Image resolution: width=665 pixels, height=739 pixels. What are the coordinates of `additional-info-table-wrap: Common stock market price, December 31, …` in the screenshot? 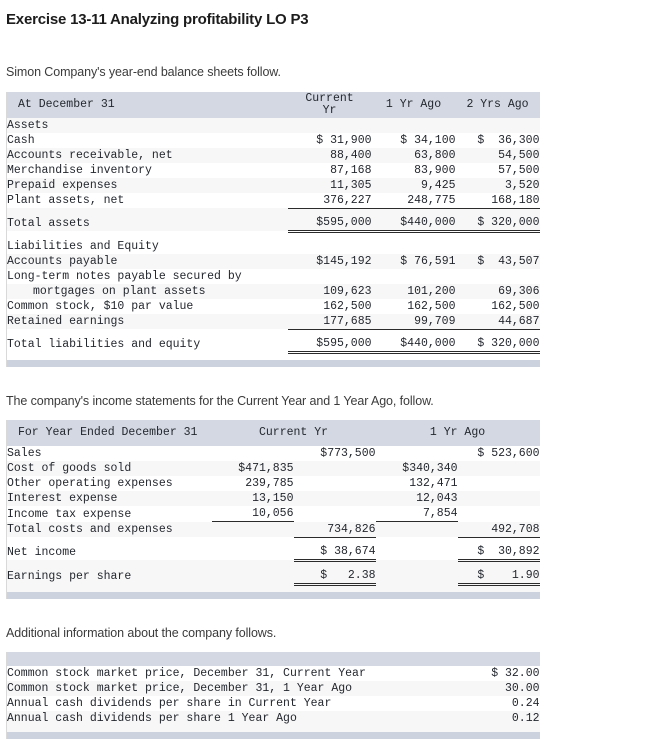 It's located at (332, 695).